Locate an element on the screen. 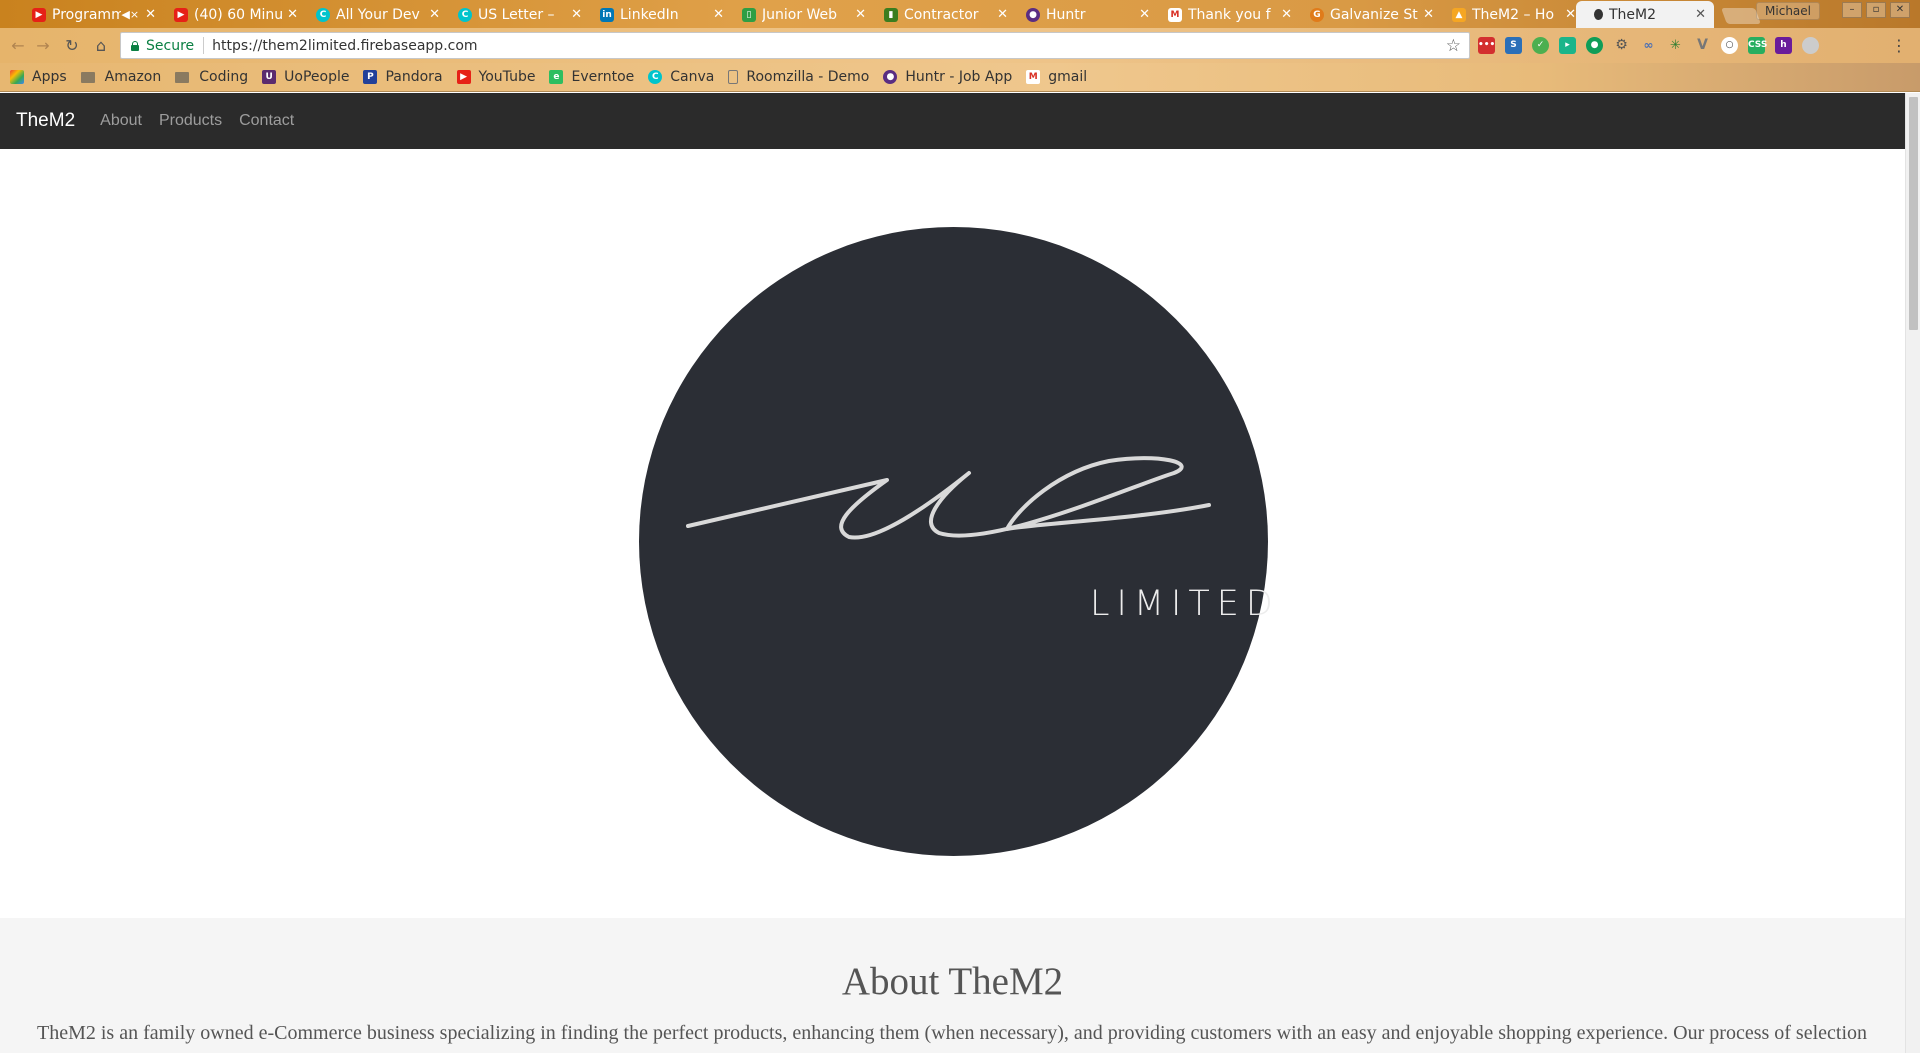 This screenshot has width=1920, height=1053. site-brand: TheM2 is located at coordinates (45, 121).